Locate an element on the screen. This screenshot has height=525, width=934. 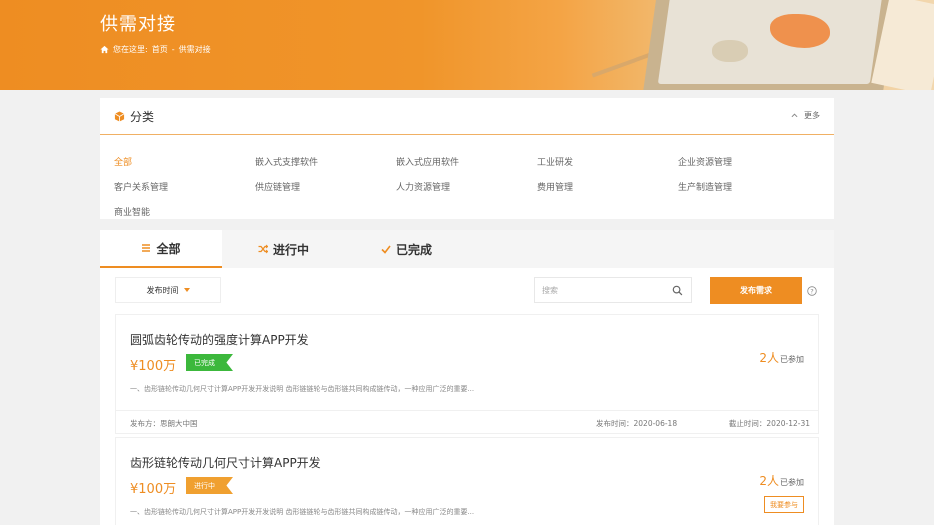
demand-title: 圆弧齿轮传动的强度计算APP开发 is located at coordinates (219, 339).